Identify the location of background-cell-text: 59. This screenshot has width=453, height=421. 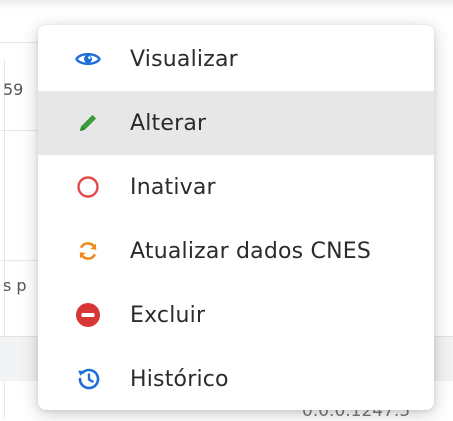
(13, 89).